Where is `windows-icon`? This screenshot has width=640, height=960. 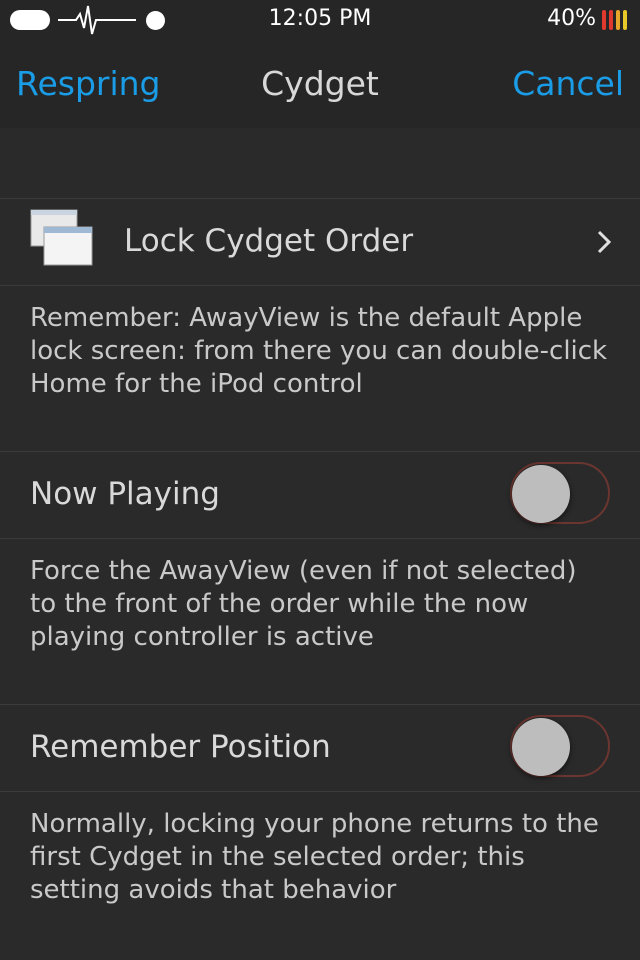
windows-icon is located at coordinates (61, 237).